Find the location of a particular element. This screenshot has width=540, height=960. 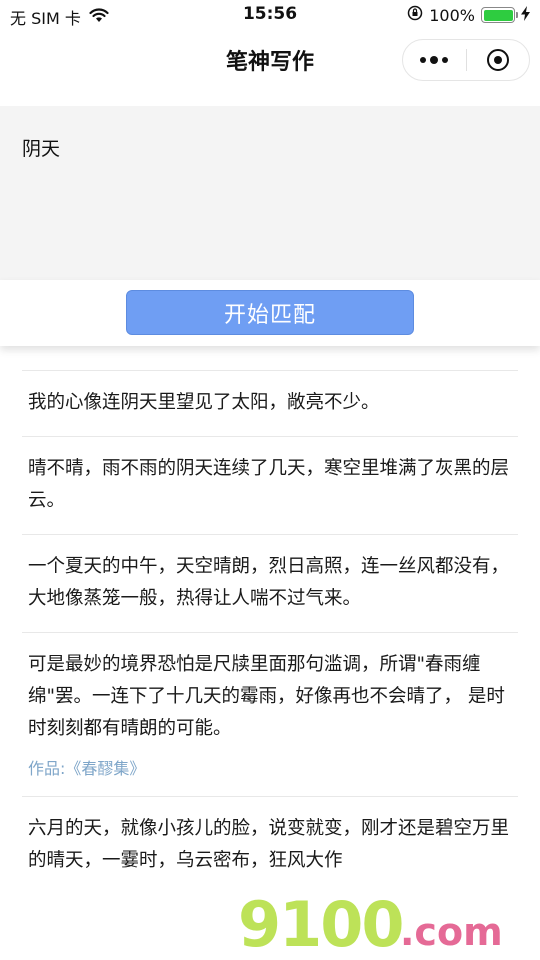

result-source: 作品:《春醪集》 is located at coordinates (270, 767).